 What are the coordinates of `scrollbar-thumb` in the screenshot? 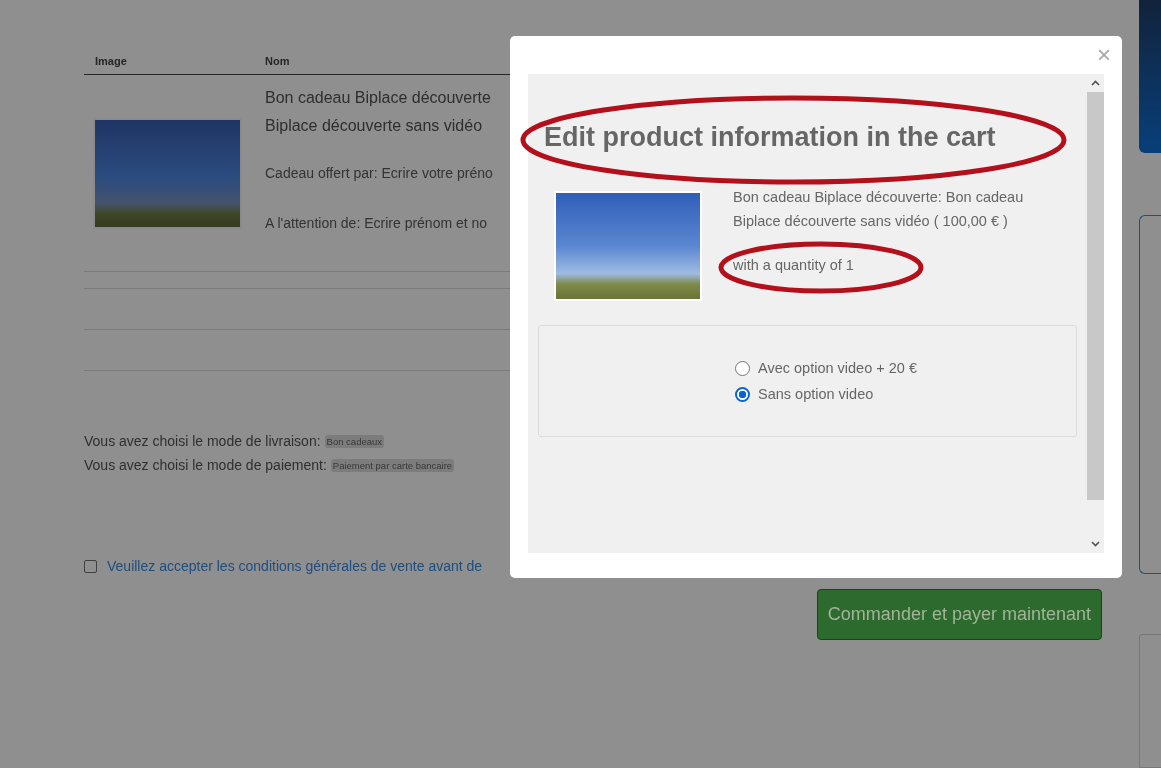 It's located at (1095, 296).